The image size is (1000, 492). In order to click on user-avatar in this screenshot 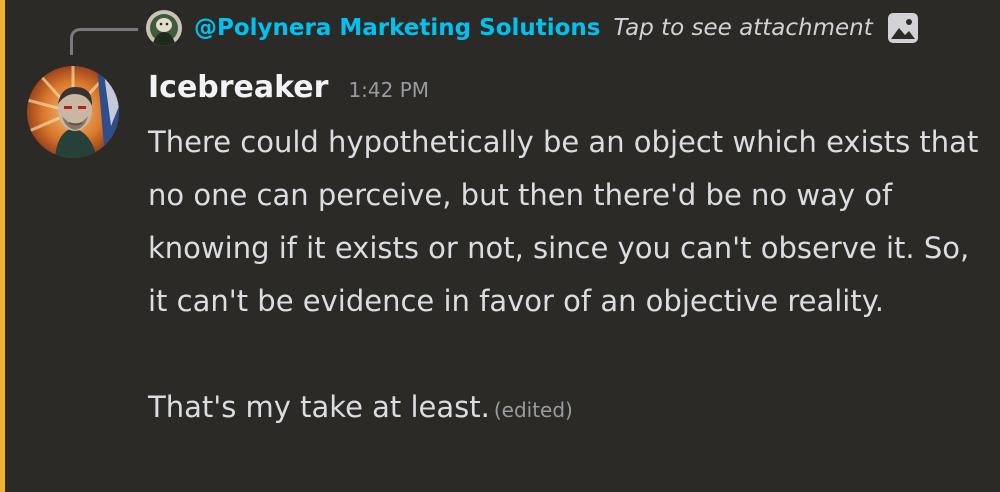, I will do `click(73, 112)`.